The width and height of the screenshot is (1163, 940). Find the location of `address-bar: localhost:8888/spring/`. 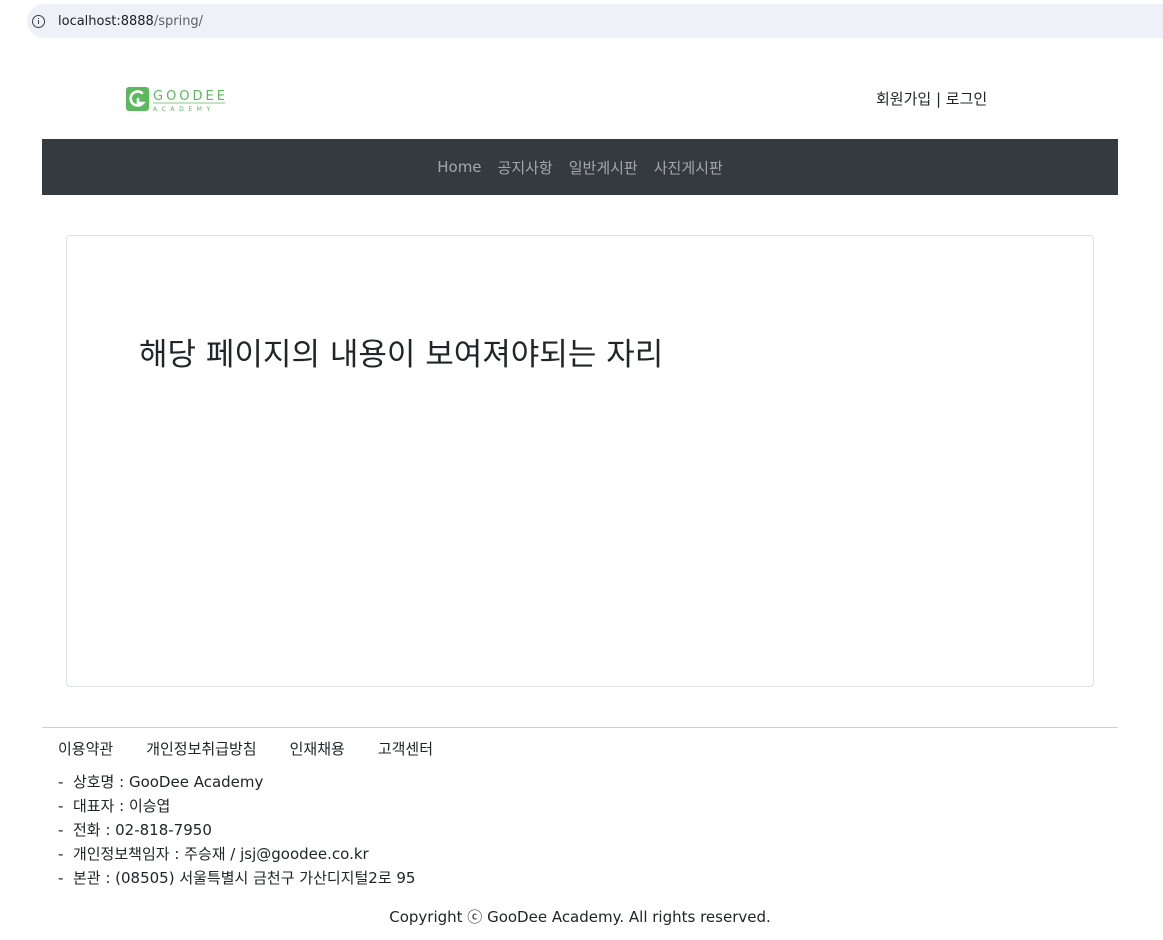

address-bar: localhost:8888/spring/ is located at coordinates (595, 21).